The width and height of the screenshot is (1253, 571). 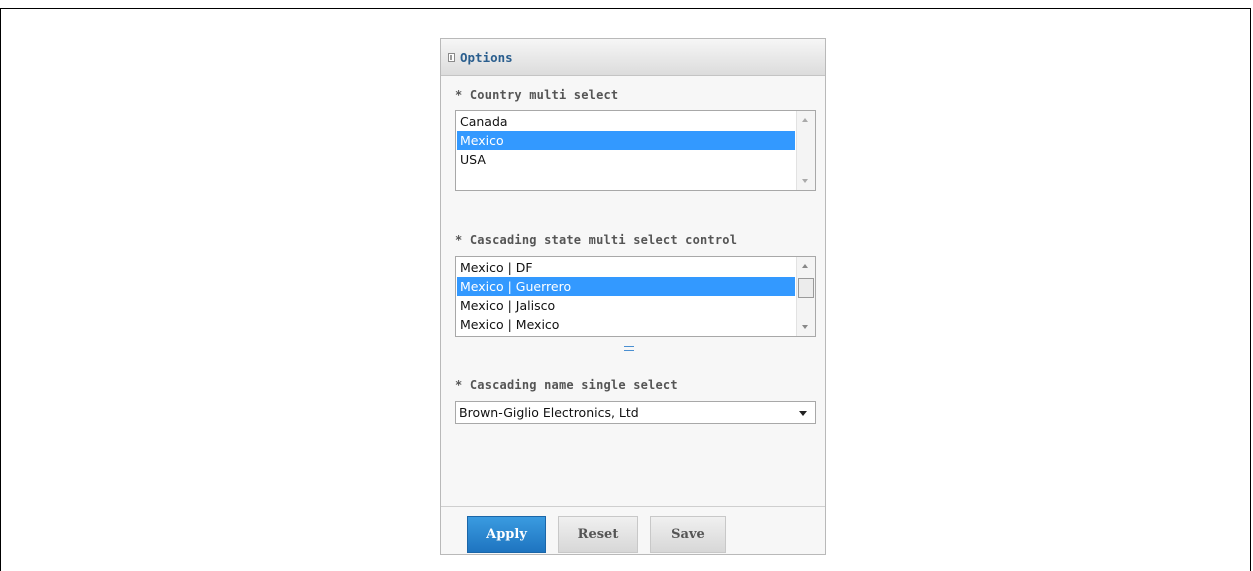 What do you see at coordinates (596, 240) in the screenshot?
I see `state-select-label: * Cascading state multi select control` at bounding box center [596, 240].